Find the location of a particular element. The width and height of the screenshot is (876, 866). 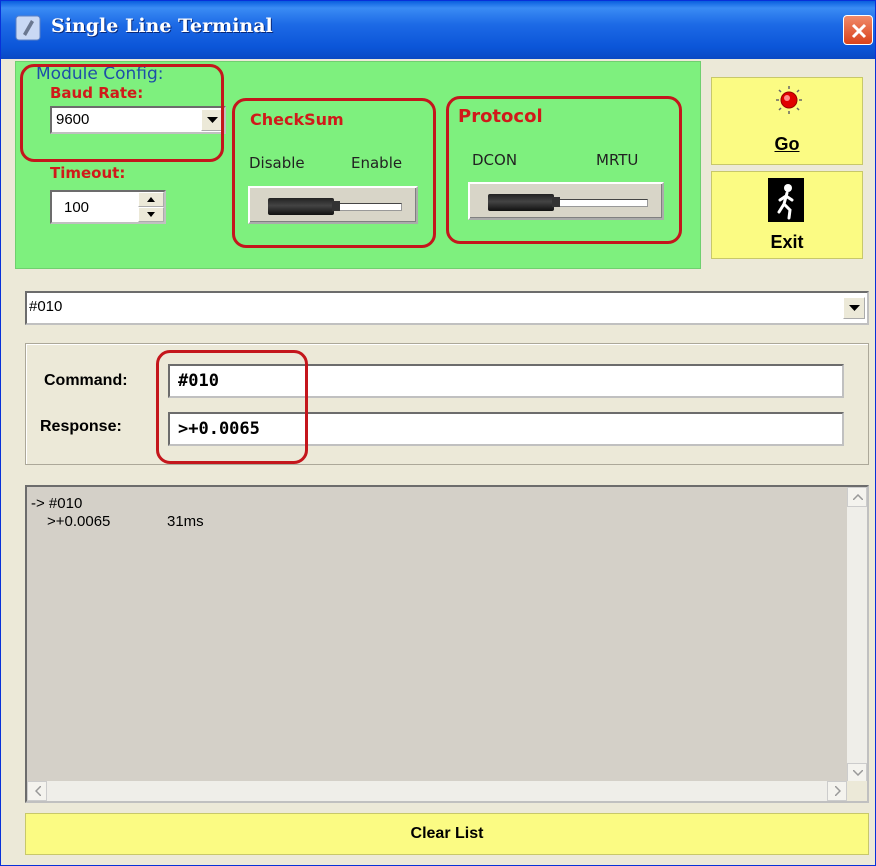

chevron-up-icon is located at coordinates (858, 497).